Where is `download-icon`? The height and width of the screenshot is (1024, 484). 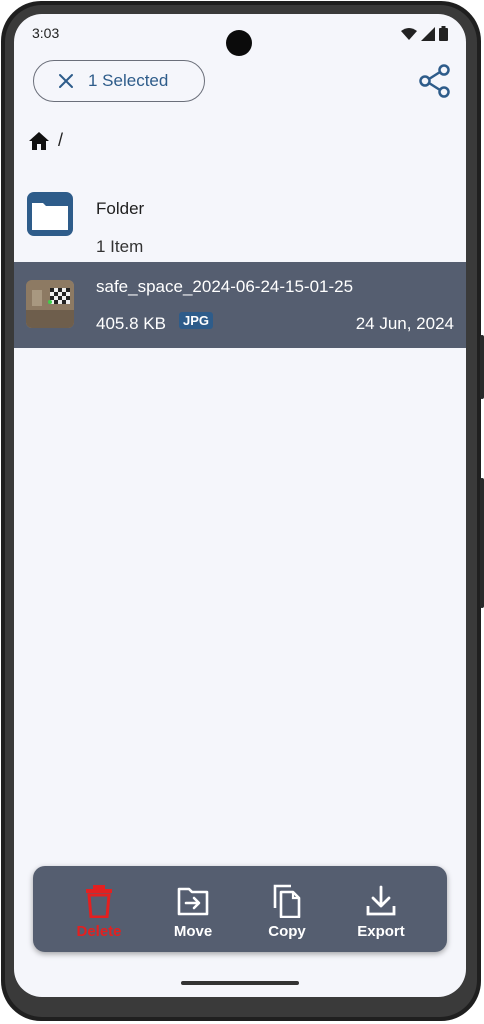
download-icon is located at coordinates (381, 900).